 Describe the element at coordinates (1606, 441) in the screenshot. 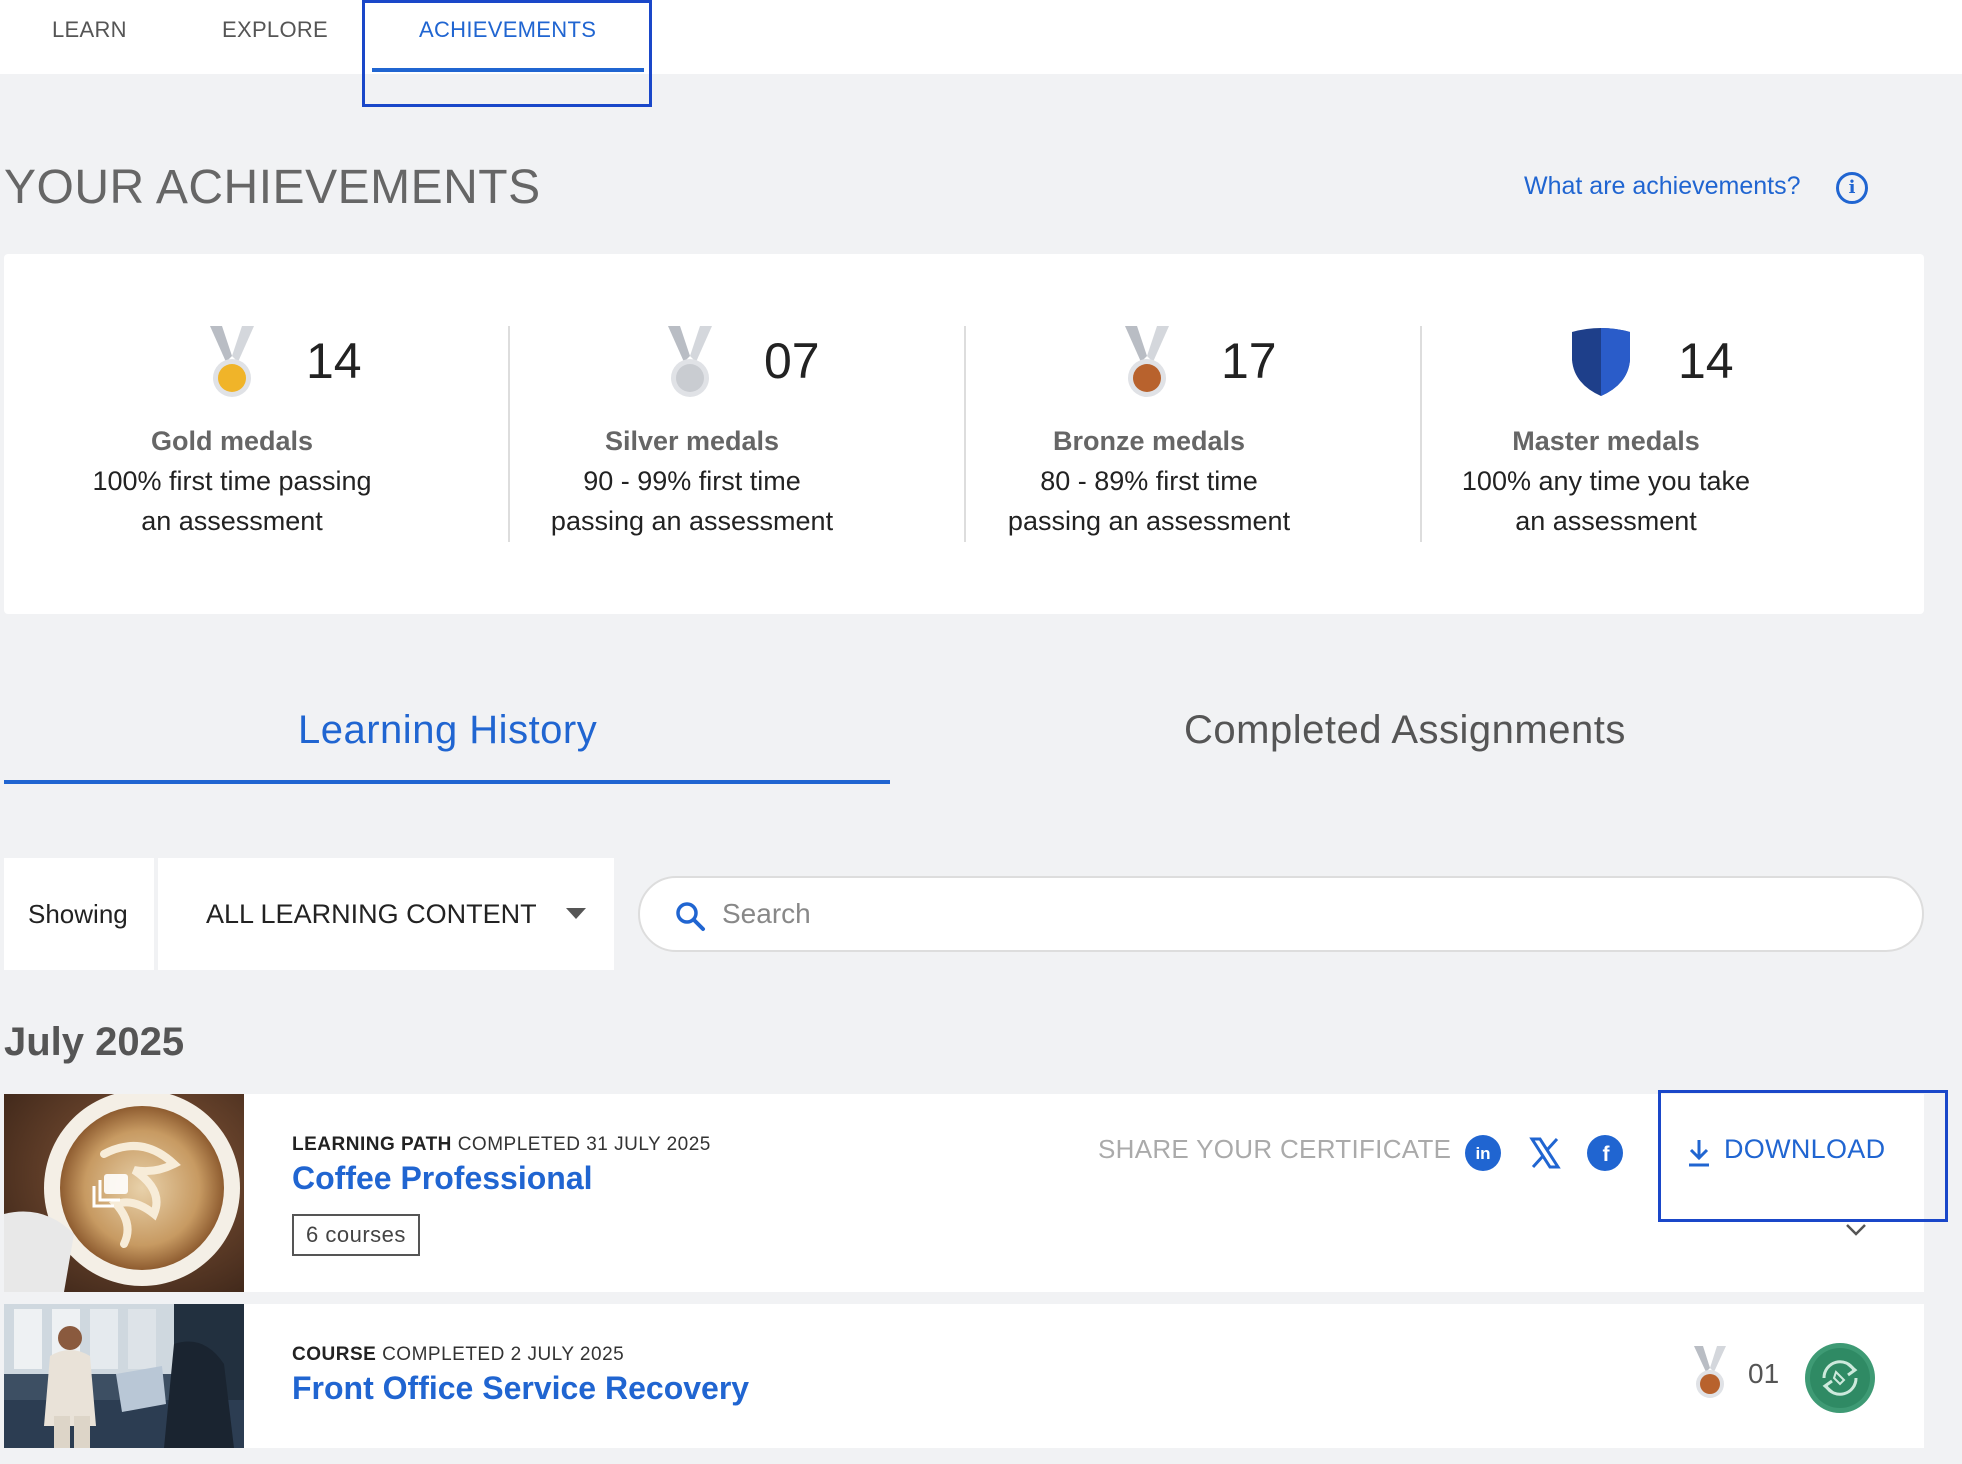

I see `master-medal-name: Master medals` at that location.